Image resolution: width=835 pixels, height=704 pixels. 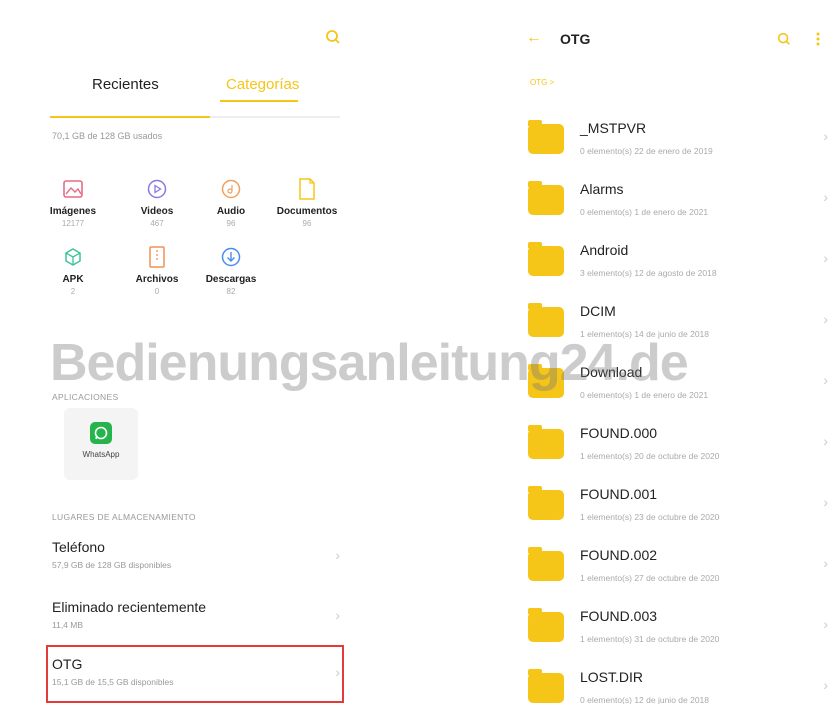 What do you see at coordinates (157, 291) in the screenshot?
I see `category-count: 0` at bounding box center [157, 291].